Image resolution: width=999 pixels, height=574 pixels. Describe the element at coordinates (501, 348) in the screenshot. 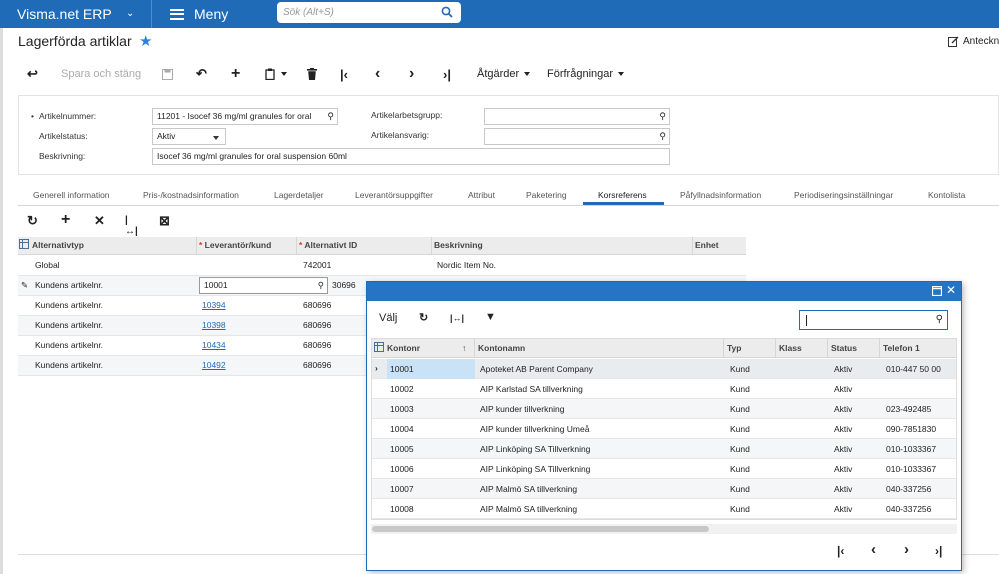

I see `col-account-name: Kontonamn` at that location.